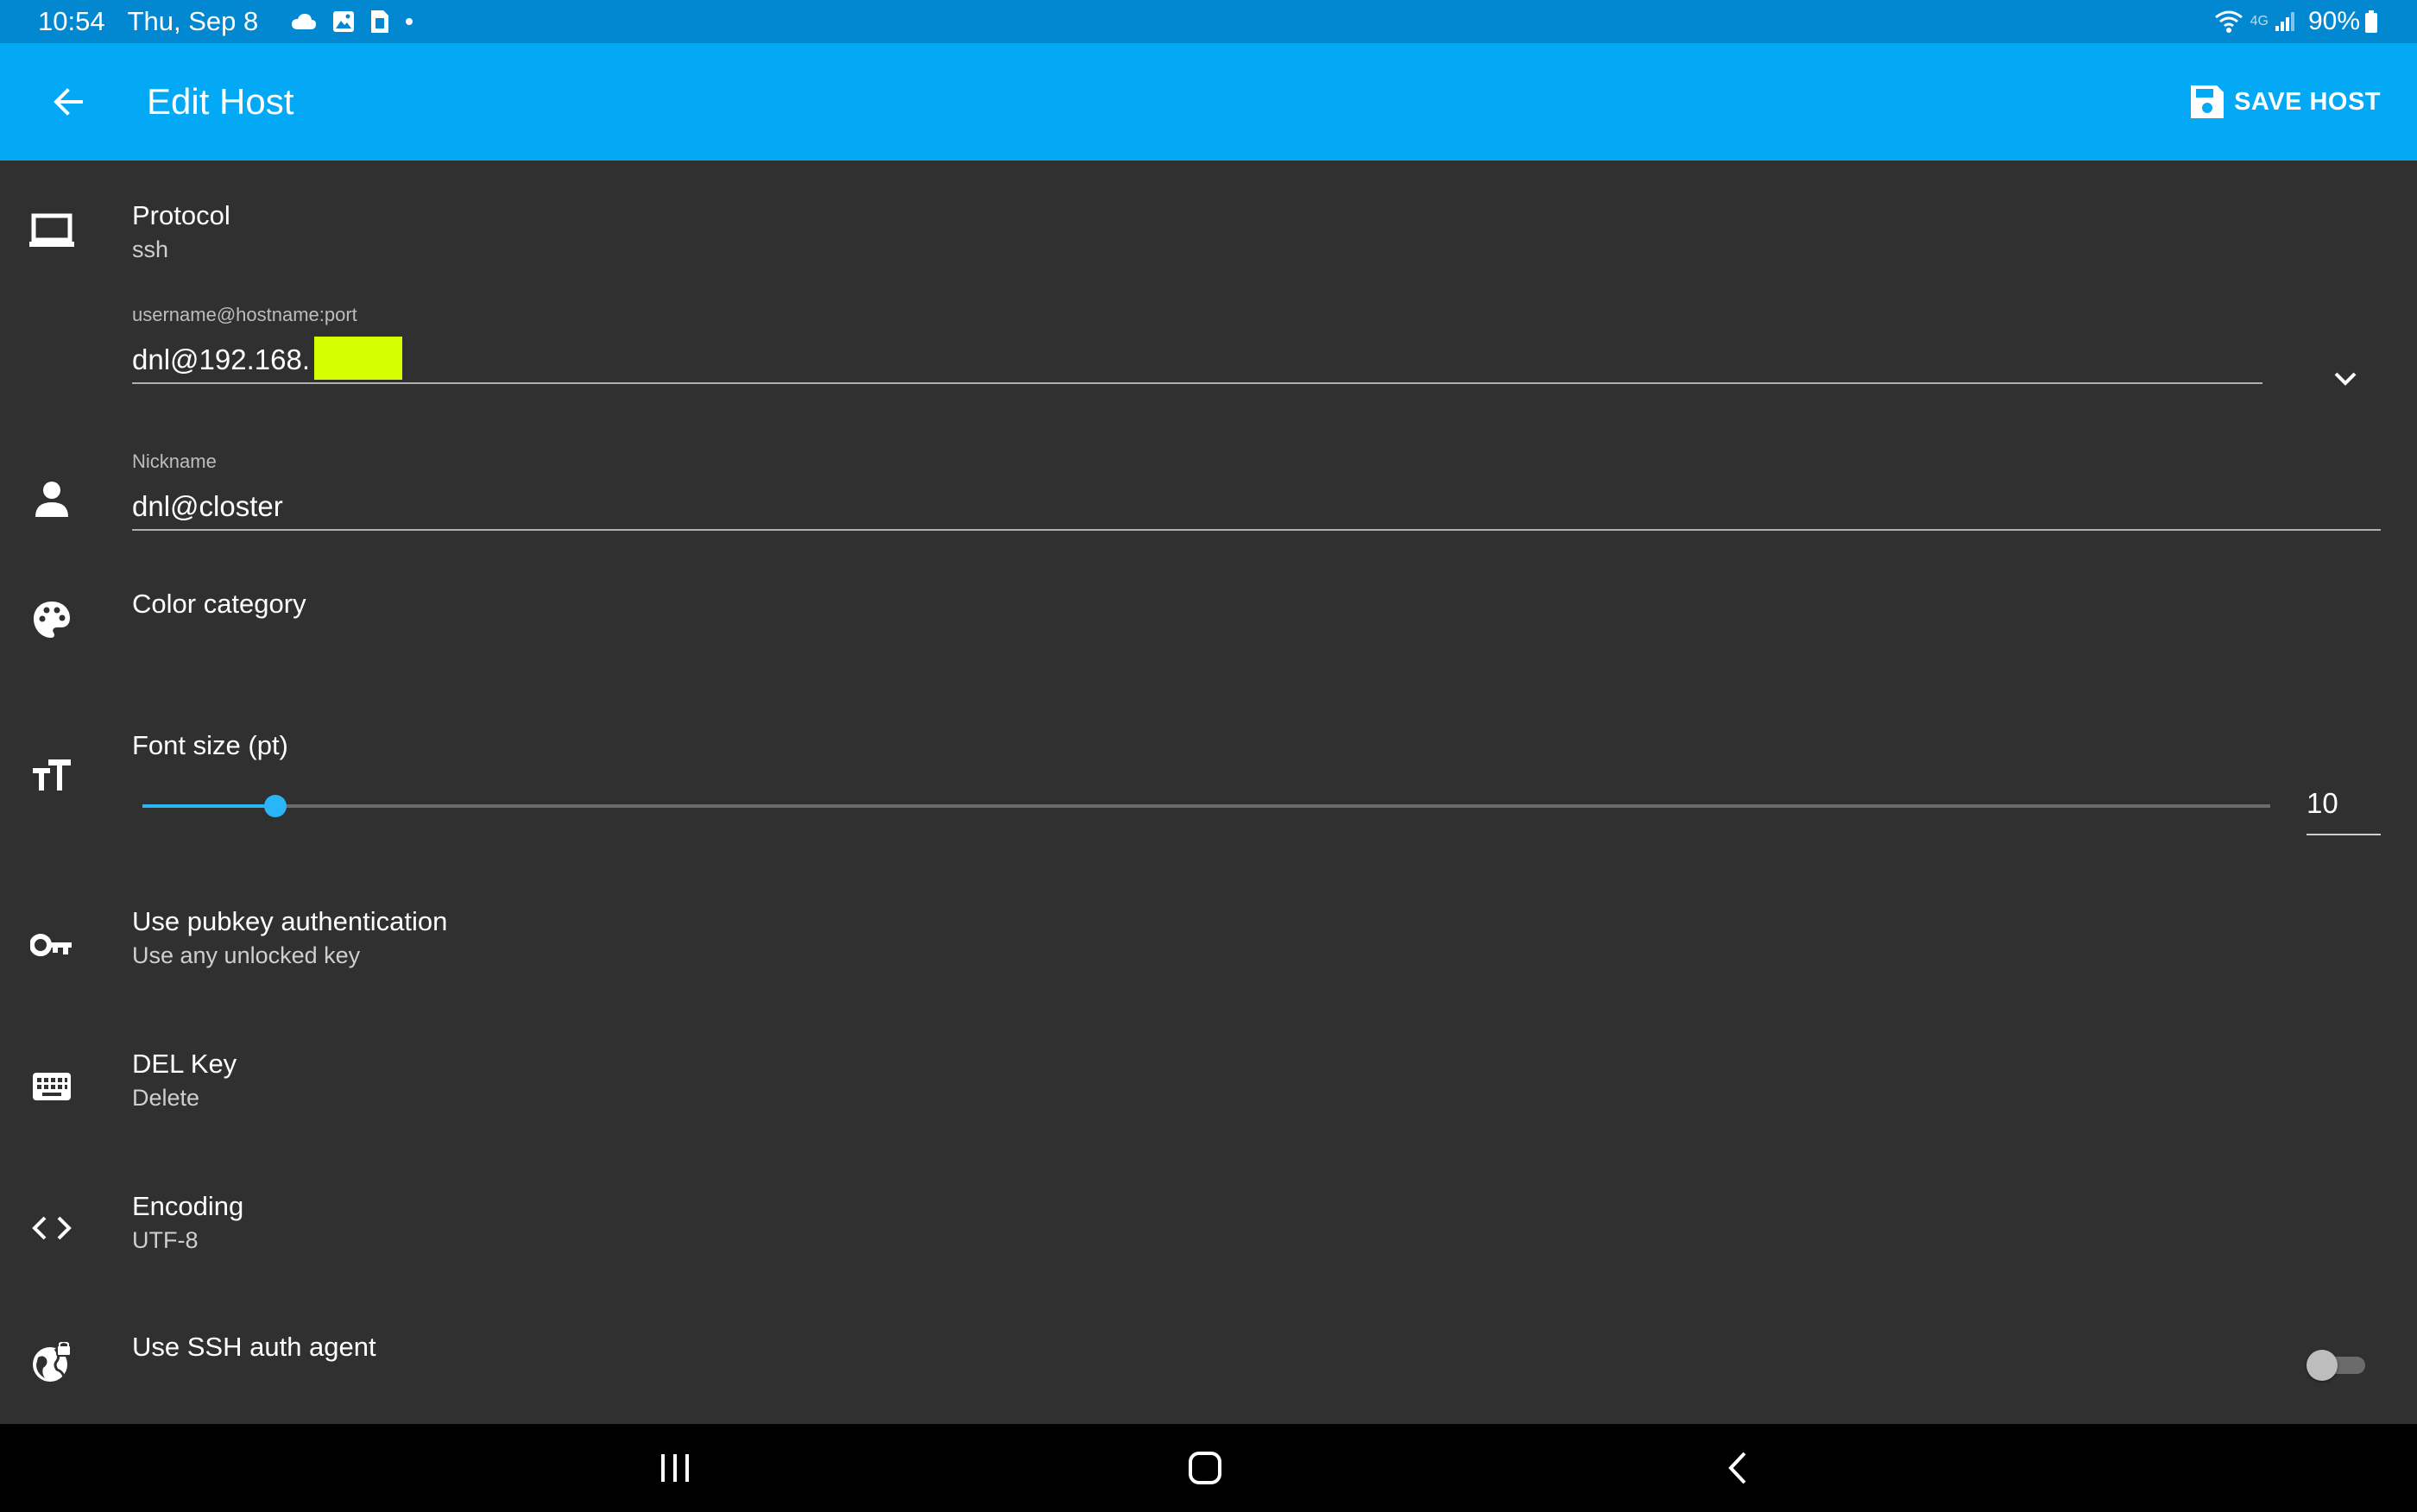 The height and width of the screenshot is (1512, 2417). What do you see at coordinates (304, 22) in the screenshot?
I see `cloud-icon` at bounding box center [304, 22].